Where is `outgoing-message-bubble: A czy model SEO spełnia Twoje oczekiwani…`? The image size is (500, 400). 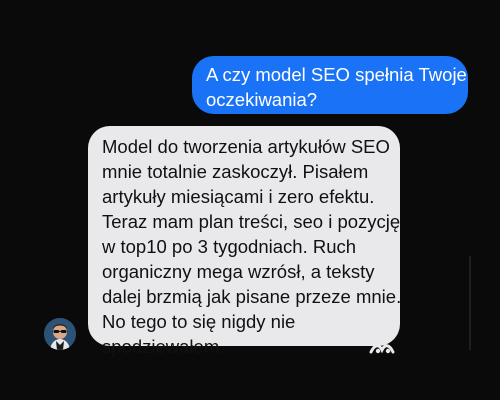 outgoing-message-bubble: A czy model SEO spełnia Twoje oczekiwani… is located at coordinates (330, 85).